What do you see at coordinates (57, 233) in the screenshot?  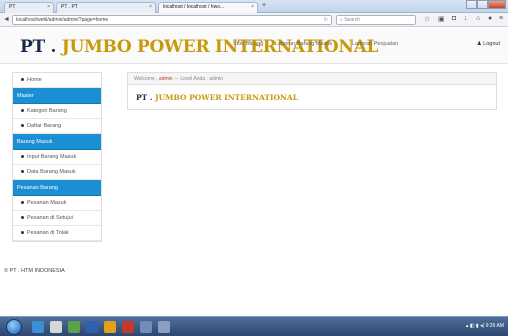 I see `sidebar-item-pesanan-ditolak: Pesanan di Tolak` at bounding box center [57, 233].